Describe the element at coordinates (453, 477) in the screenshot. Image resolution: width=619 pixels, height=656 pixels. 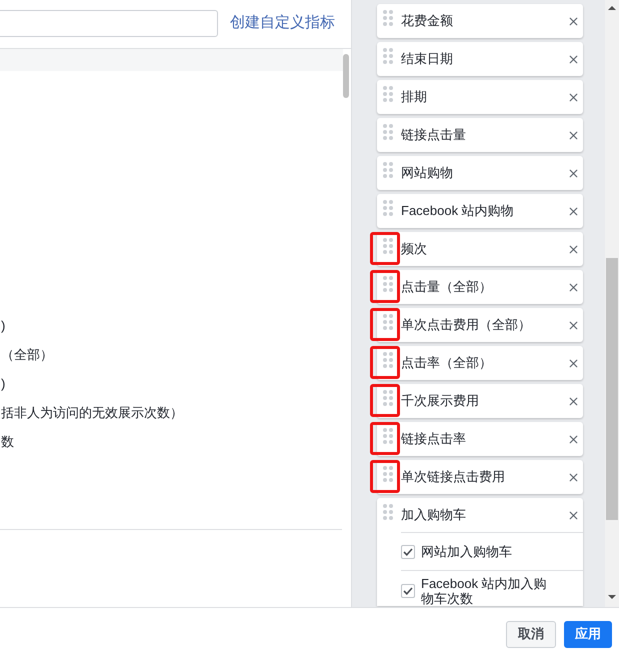
I see `column-label: 单次链接点击费用` at that location.